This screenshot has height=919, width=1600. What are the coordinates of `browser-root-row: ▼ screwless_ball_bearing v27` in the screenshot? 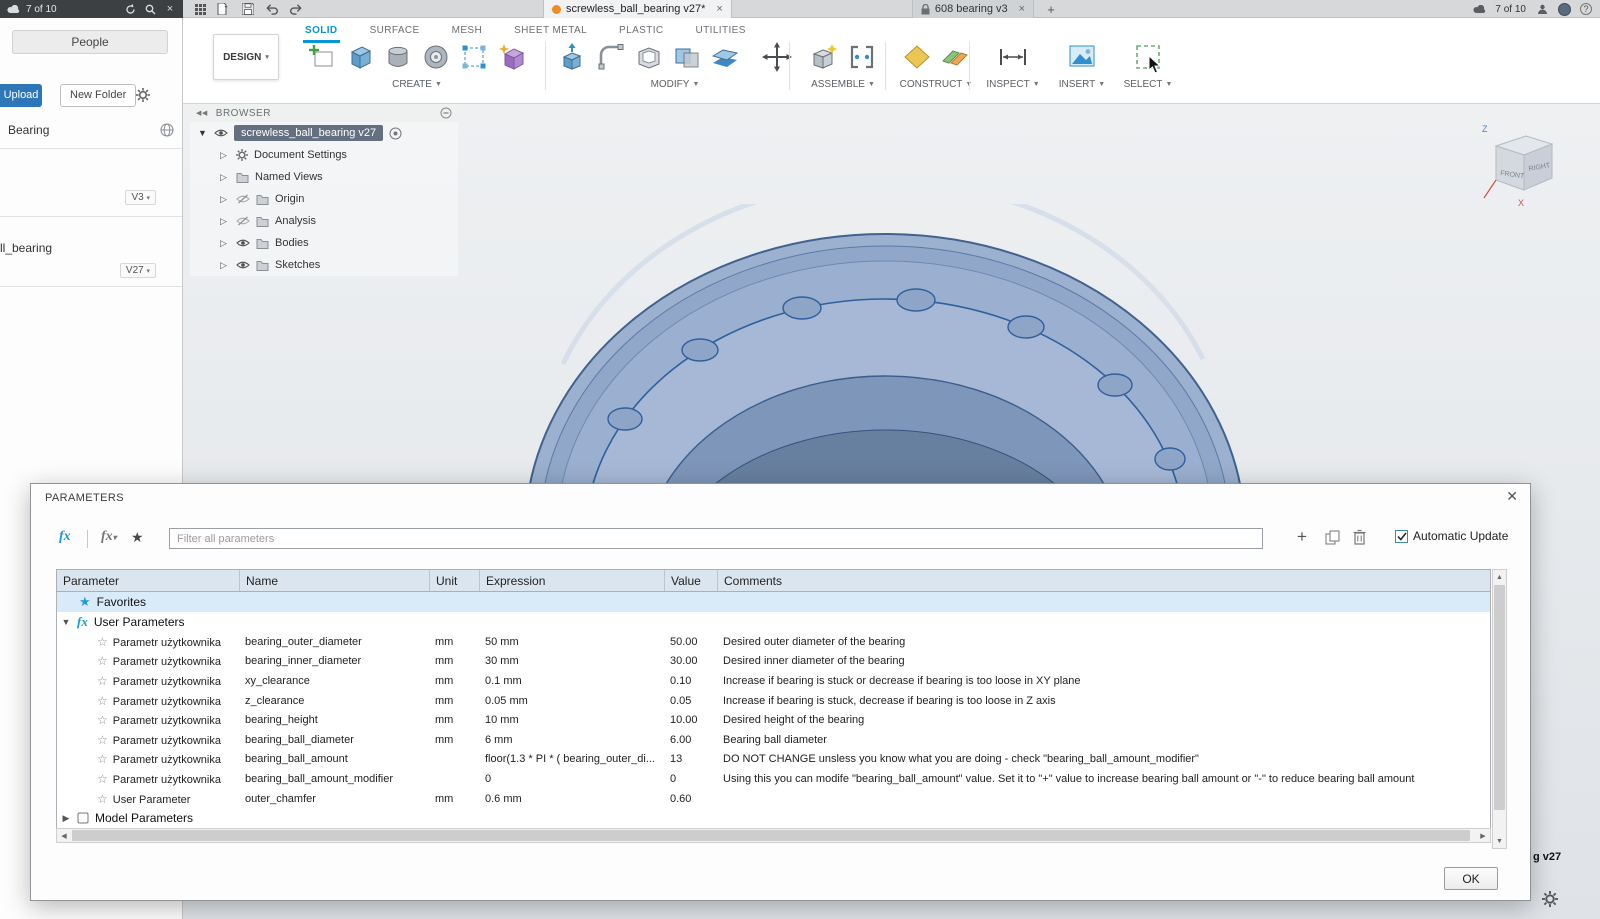 It's located at (324, 133).